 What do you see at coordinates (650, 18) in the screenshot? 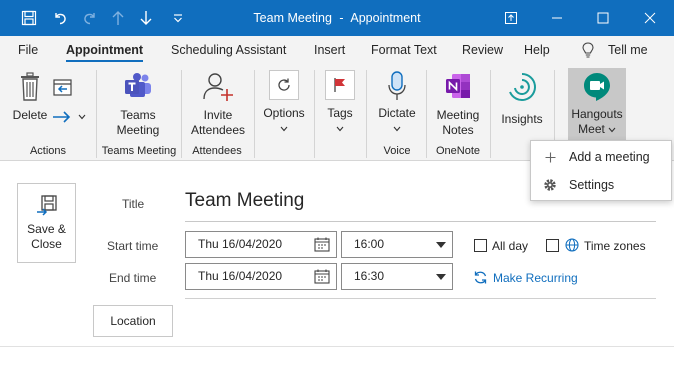
I see `close-icon` at bounding box center [650, 18].